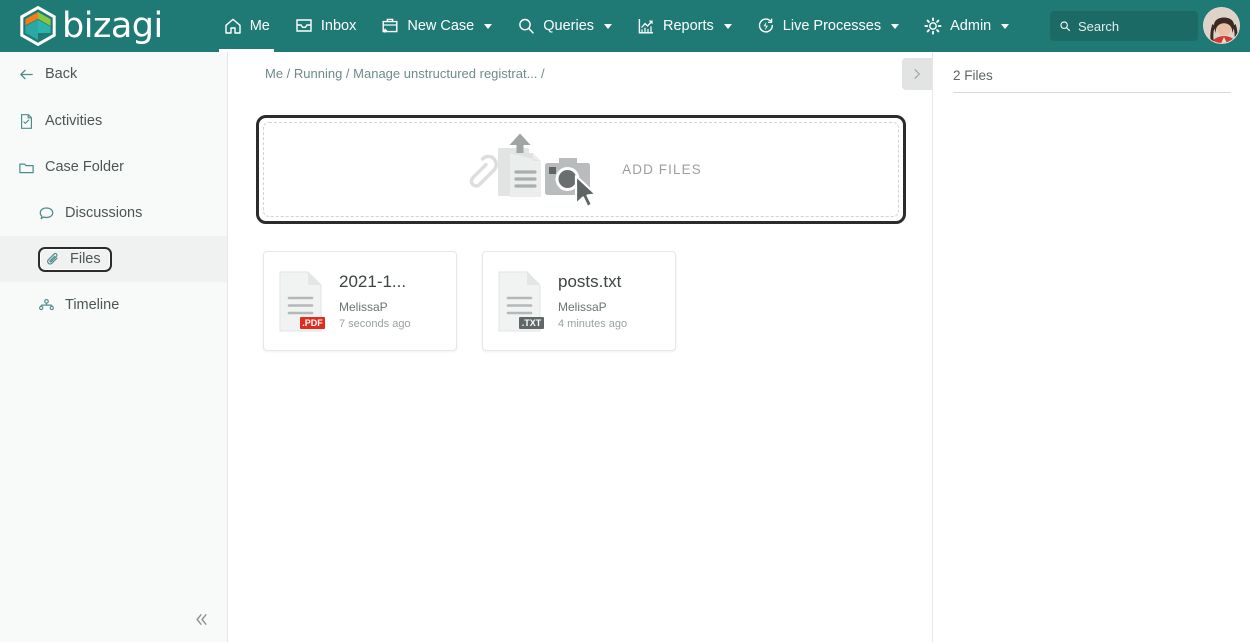 This screenshot has width=1250, height=642. What do you see at coordinates (569, 26) in the screenshot?
I see `nav-label-queries: Queries` at bounding box center [569, 26].